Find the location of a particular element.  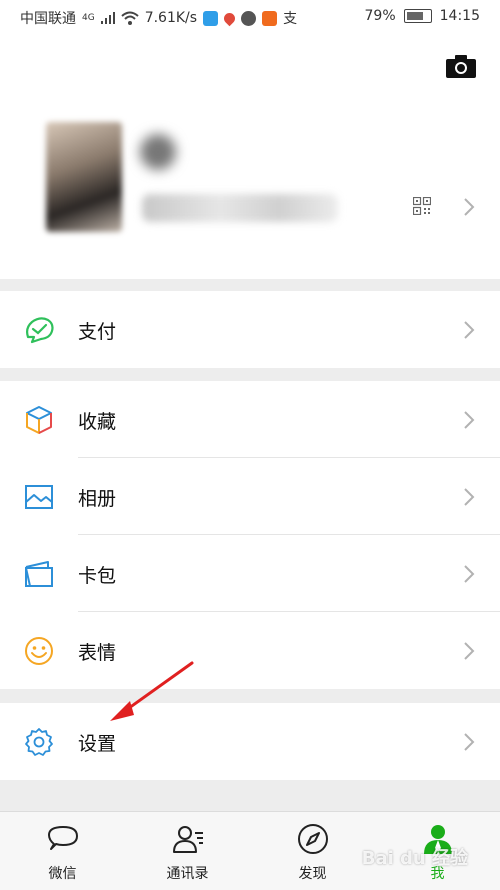

compass-icon is located at coordinates (312, 839).